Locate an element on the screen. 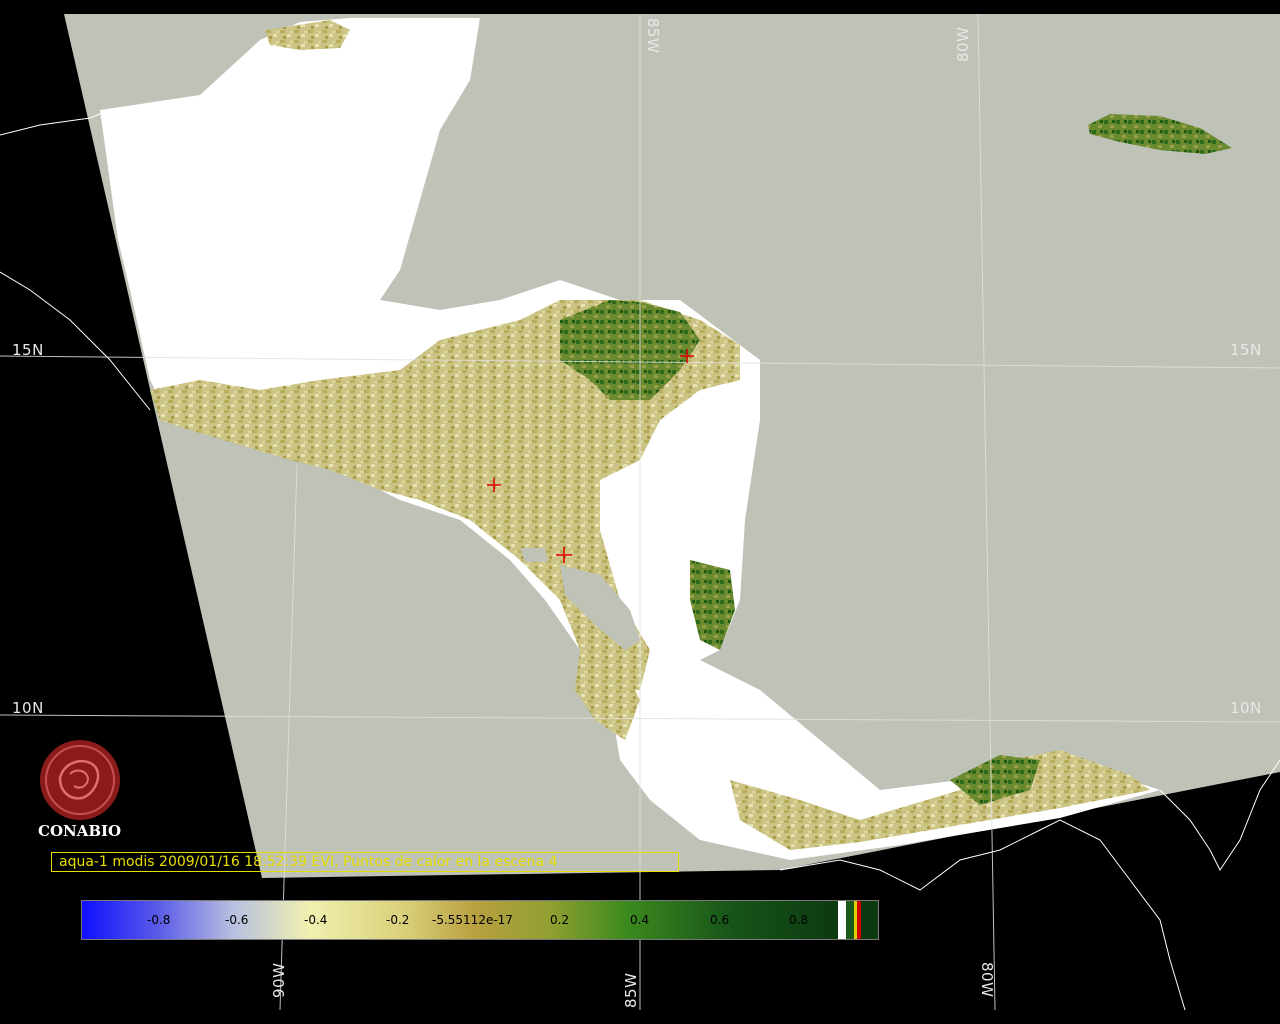 The image size is (1280, 1024). legend-tick: -0.6 is located at coordinates (237, 920).